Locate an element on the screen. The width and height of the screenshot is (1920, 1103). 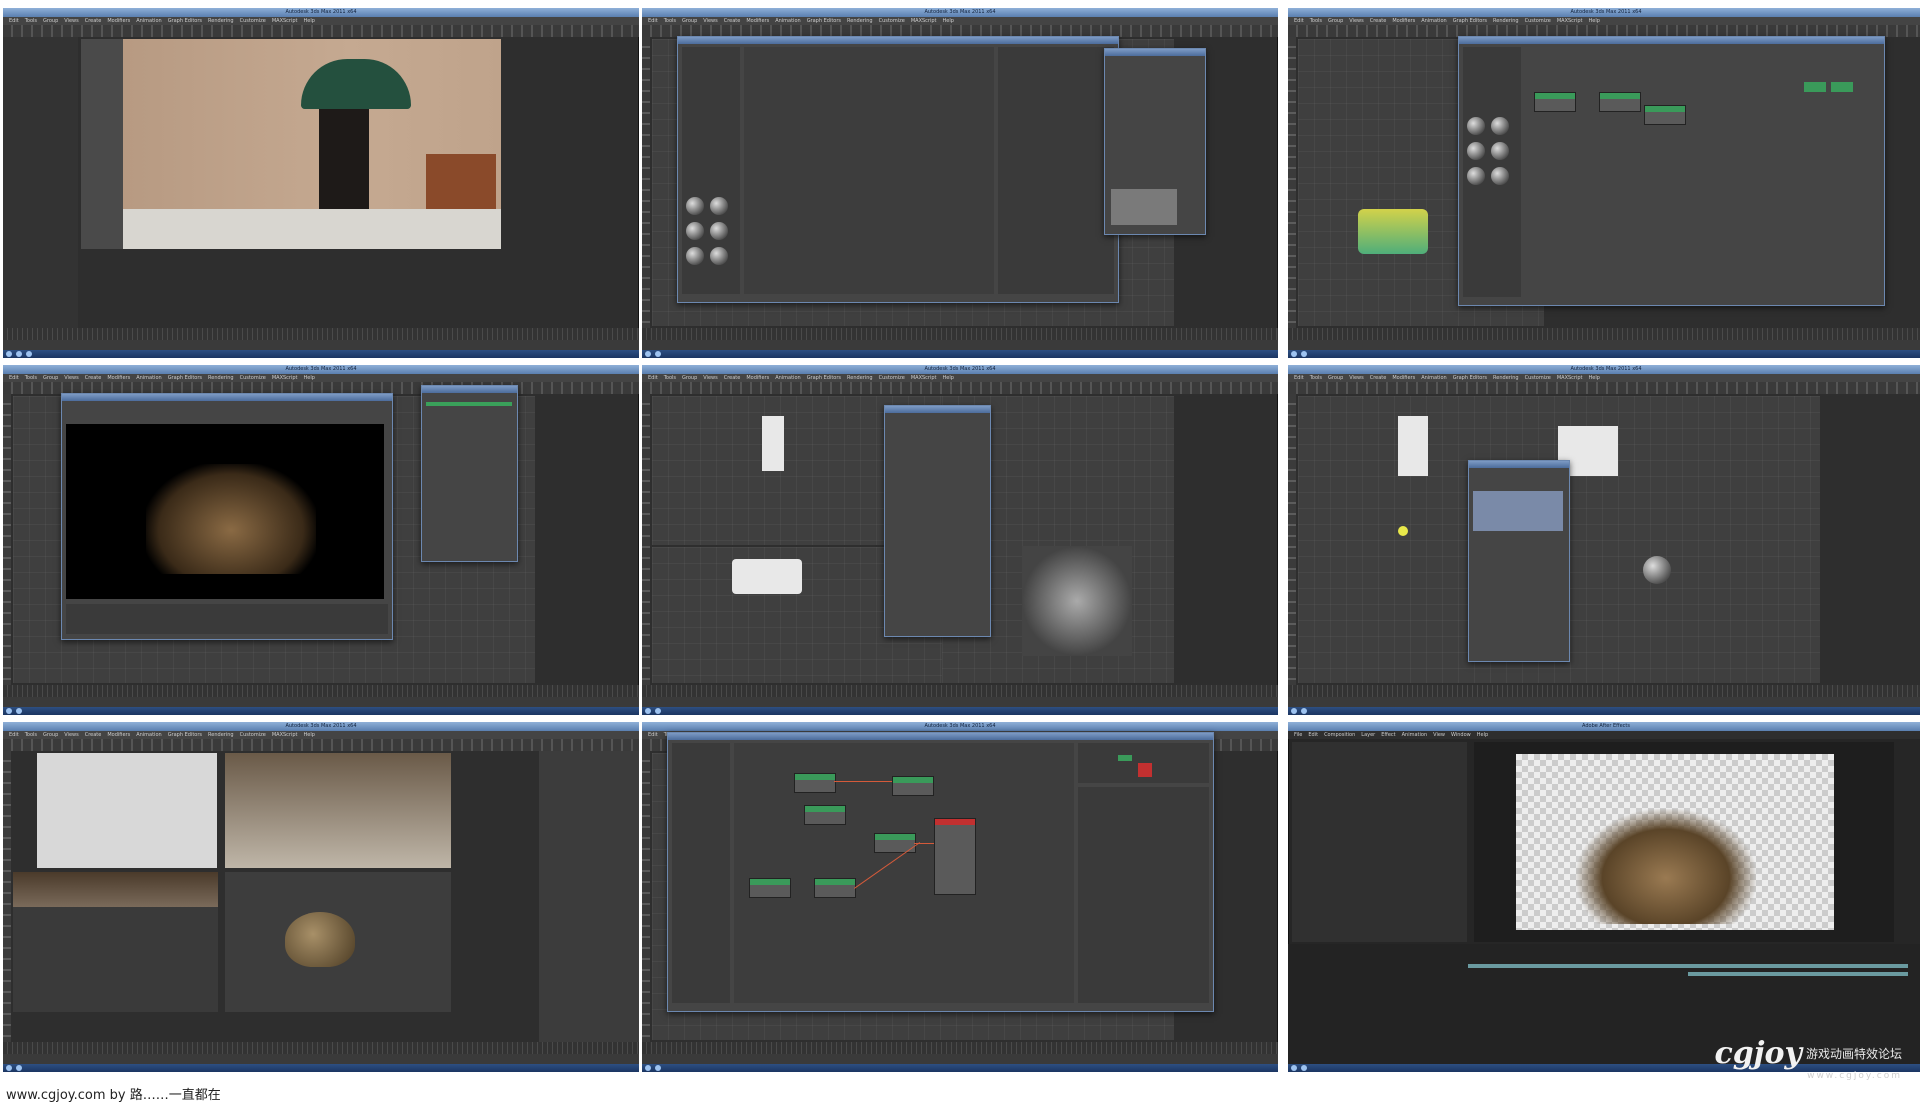
menu-item: View is located at coordinates (1439, 735).